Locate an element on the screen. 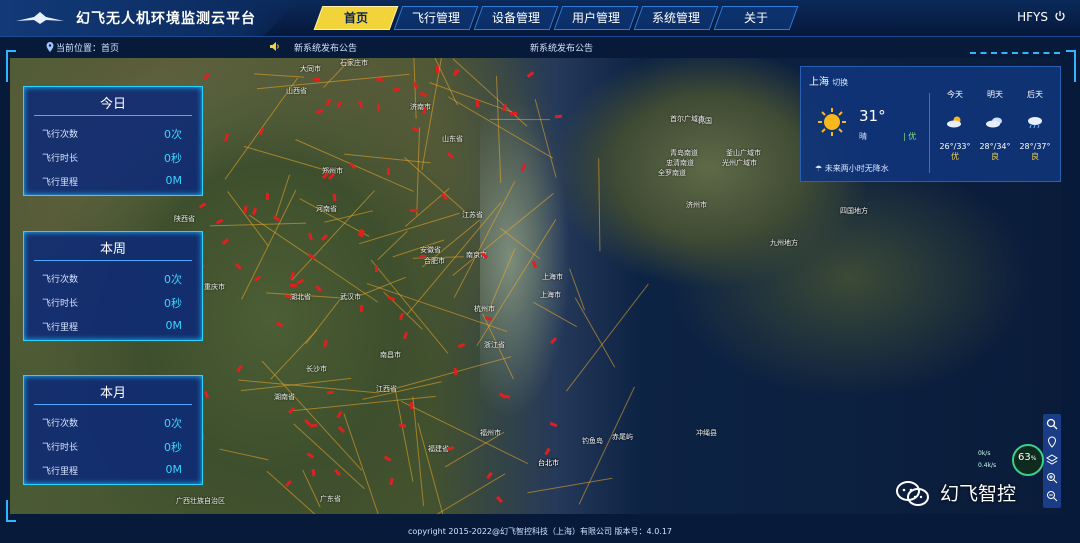 This screenshot has height=543, width=1080. map-place-label: 山西省 is located at coordinates (296, 91).